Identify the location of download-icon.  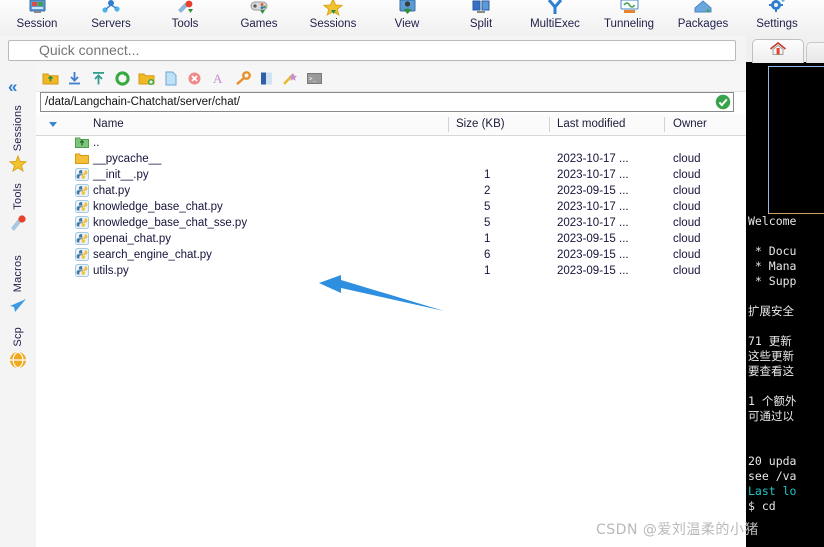
(74, 78).